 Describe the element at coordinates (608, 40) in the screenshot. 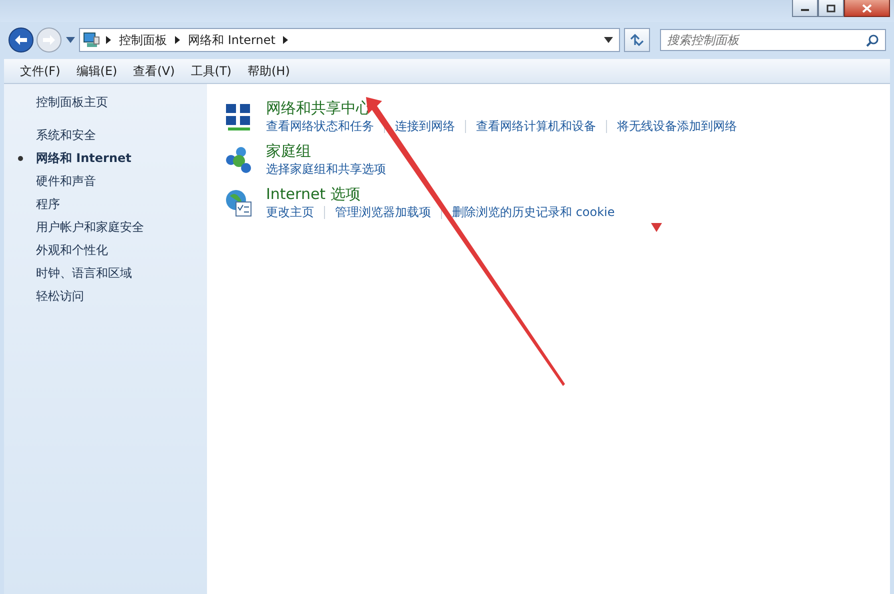

I see `dropdown-caret-icon` at that location.